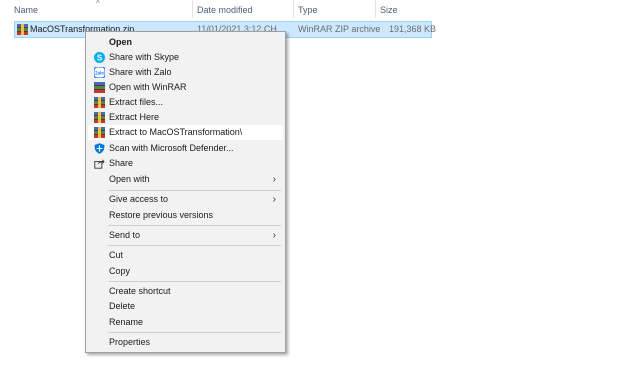 This screenshot has width=640, height=381. What do you see at coordinates (139, 199) in the screenshot?
I see `menu-item-label: Give access to` at bounding box center [139, 199].